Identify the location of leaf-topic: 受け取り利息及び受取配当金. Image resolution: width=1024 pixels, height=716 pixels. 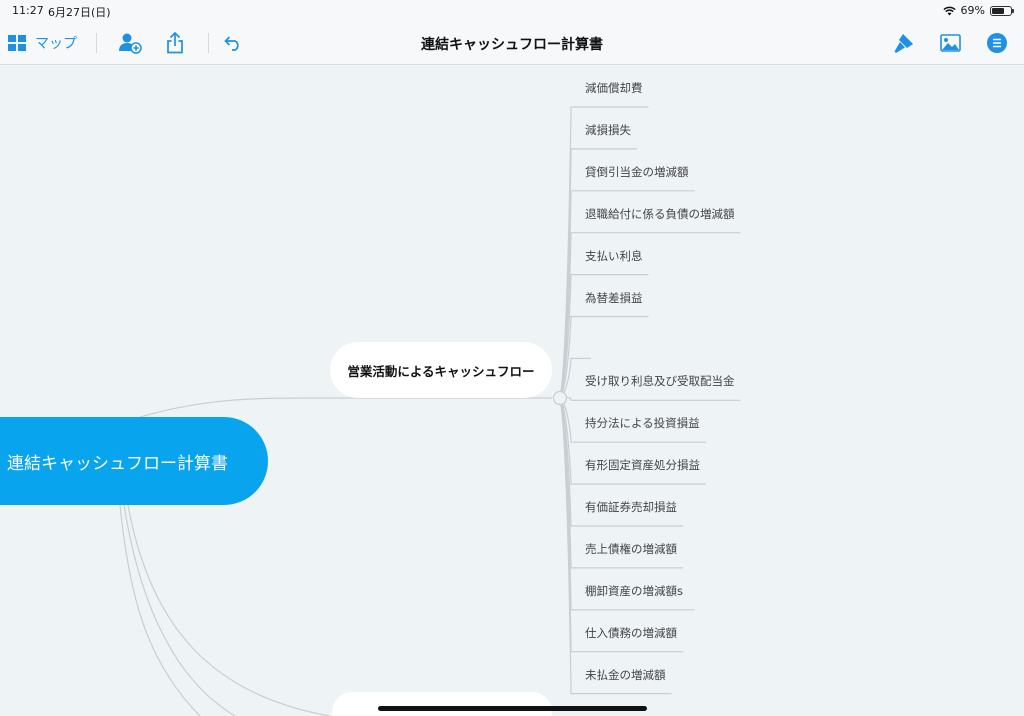
(660, 381).